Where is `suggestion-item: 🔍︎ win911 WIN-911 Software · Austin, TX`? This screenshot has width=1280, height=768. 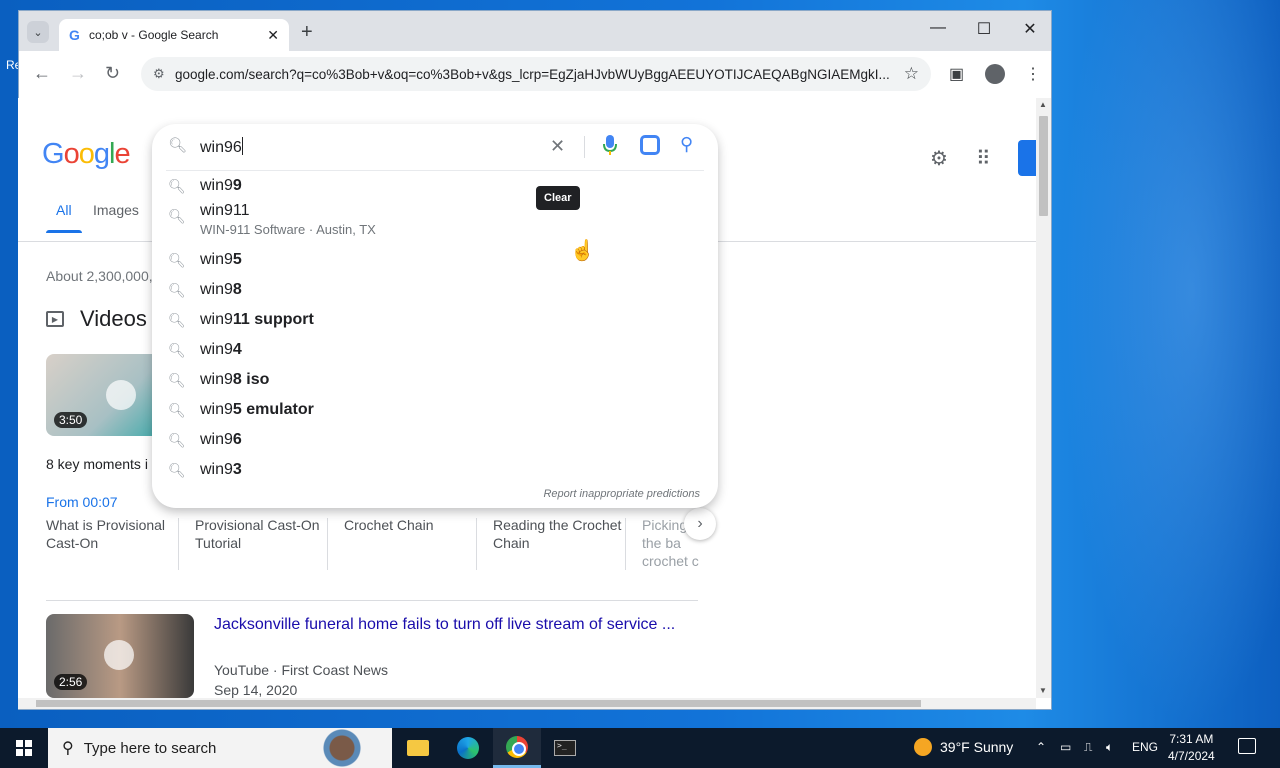 suggestion-item: 🔍︎ win911 WIN-911 Software · Austin, TX is located at coordinates (435, 222).